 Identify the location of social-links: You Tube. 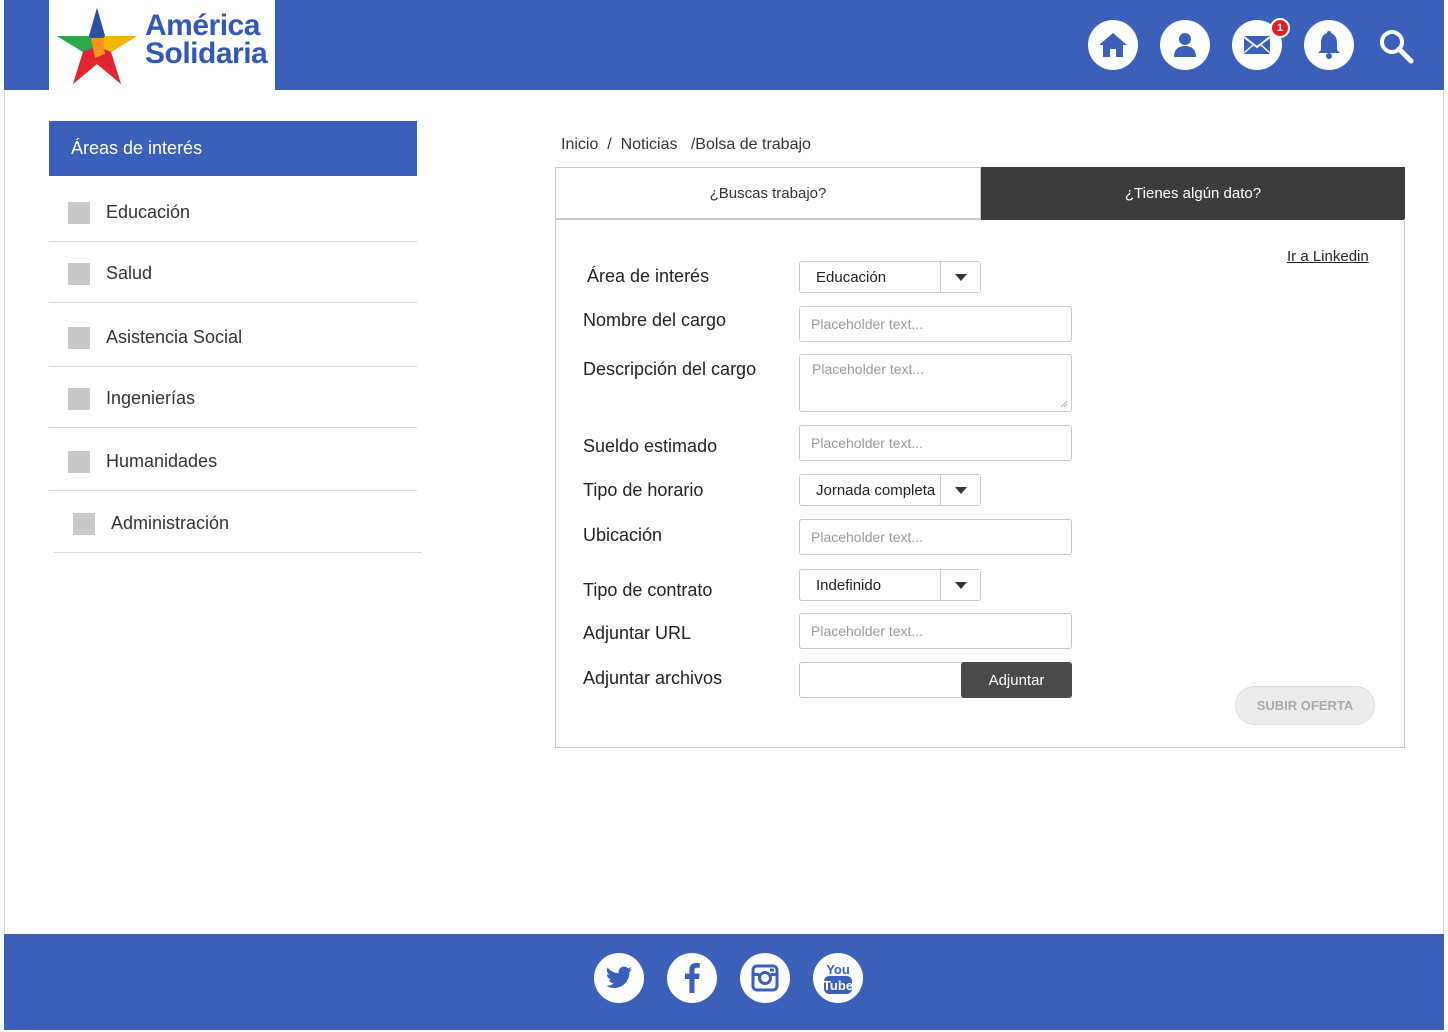
(740, 978).